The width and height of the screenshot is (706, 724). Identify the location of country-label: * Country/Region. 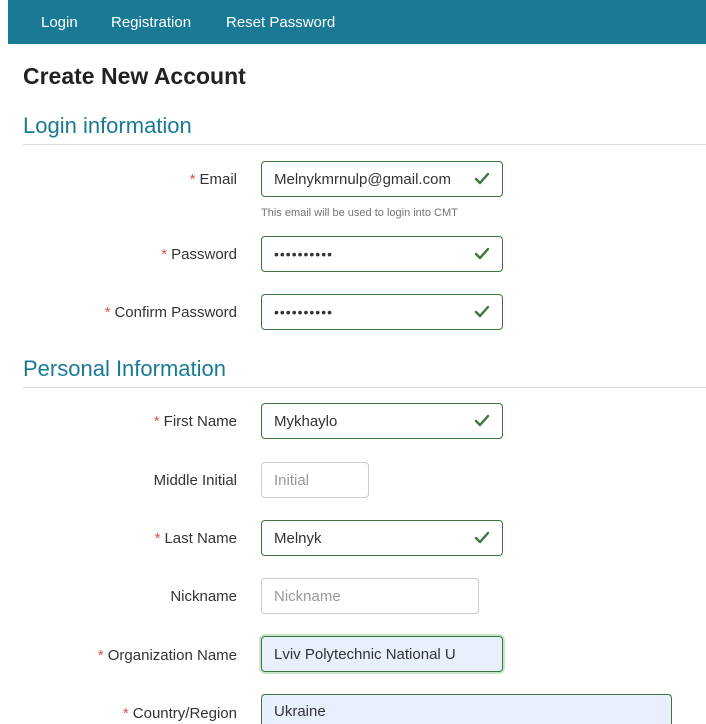
(180, 714).